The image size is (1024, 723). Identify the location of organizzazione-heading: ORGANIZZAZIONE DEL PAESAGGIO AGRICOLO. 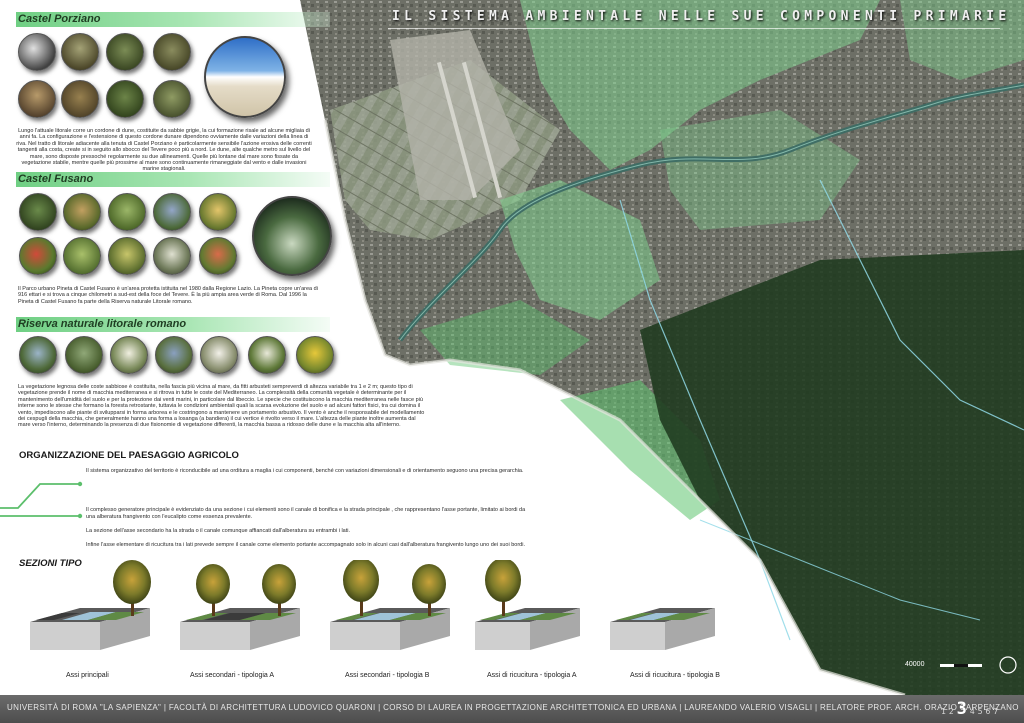
(129, 455).